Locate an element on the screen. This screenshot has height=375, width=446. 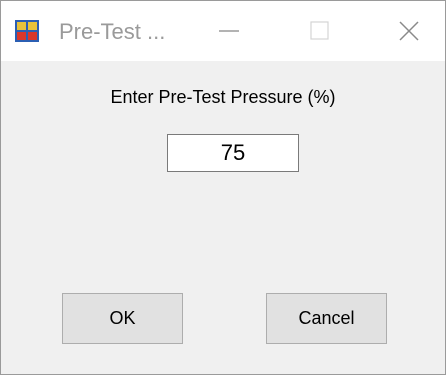
ok-button-label: OK is located at coordinates (122, 318).